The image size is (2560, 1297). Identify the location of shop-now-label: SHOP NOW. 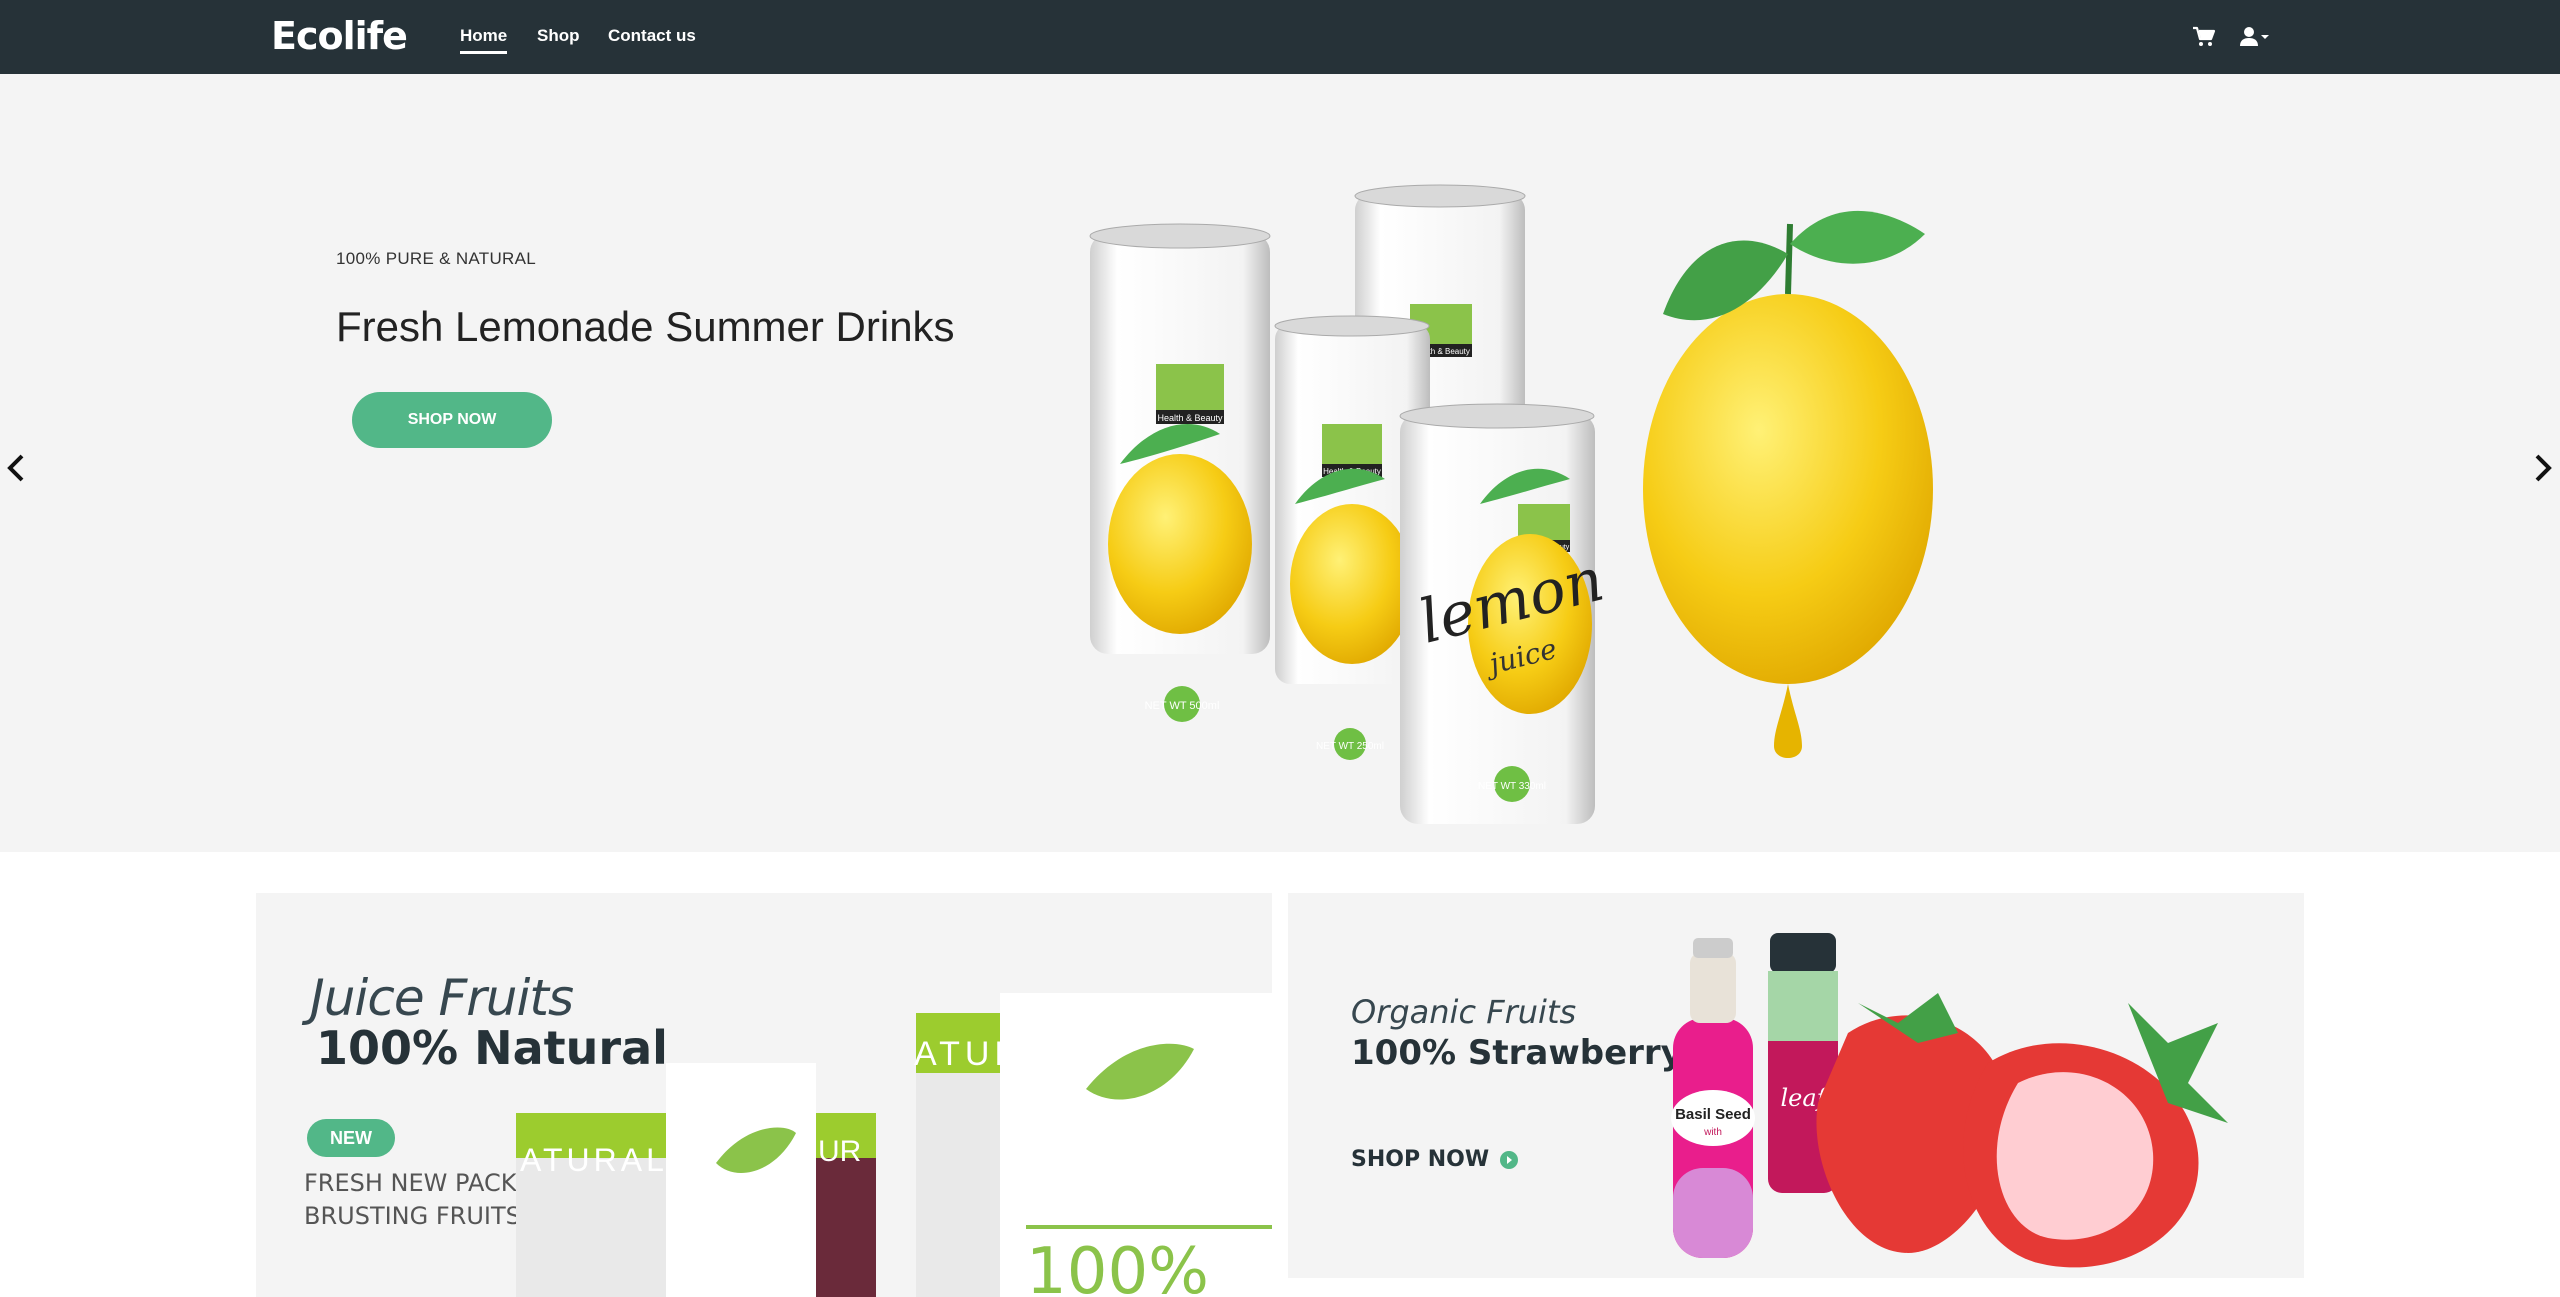
(1420, 1159).